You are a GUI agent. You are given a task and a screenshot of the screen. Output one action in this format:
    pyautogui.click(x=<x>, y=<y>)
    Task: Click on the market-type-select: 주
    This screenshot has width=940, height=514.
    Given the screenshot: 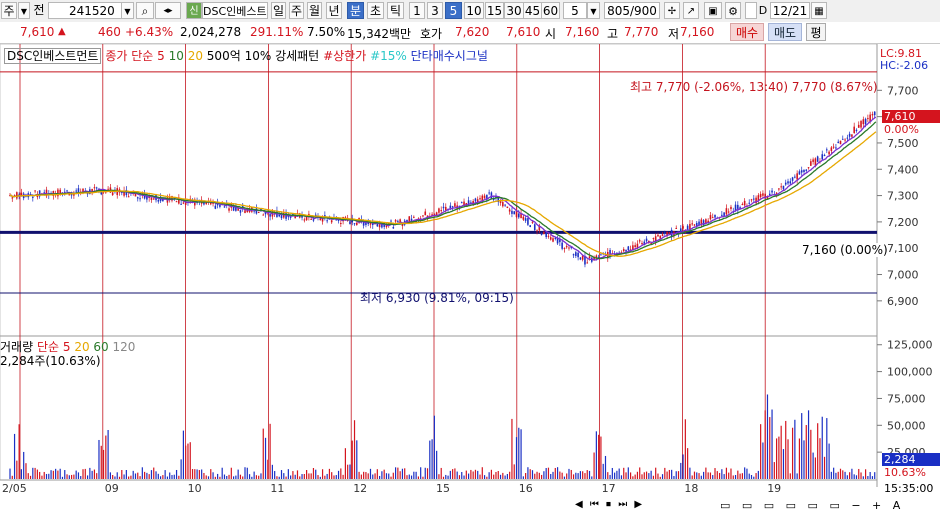 What is the action you would take?
    pyautogui.click(x=9, y=10)
    